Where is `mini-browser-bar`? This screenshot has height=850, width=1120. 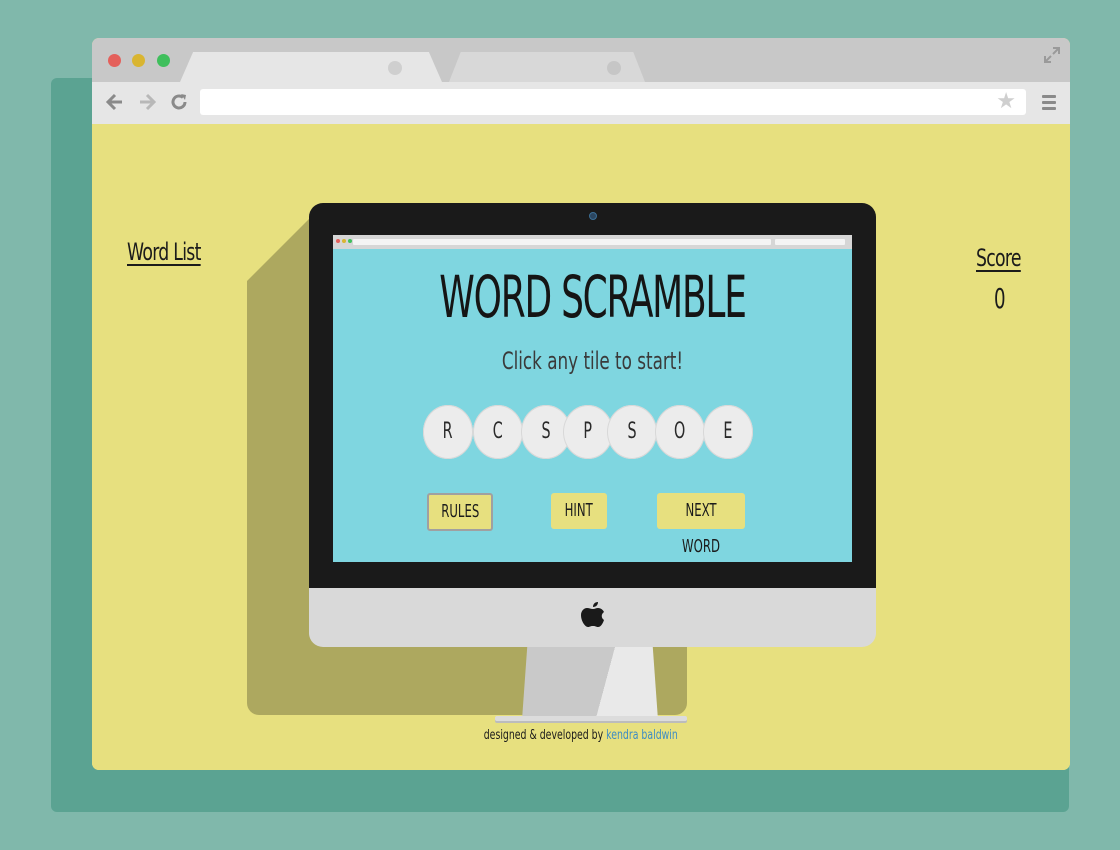 mini-browser-bar is located at coordinates (592, 242).